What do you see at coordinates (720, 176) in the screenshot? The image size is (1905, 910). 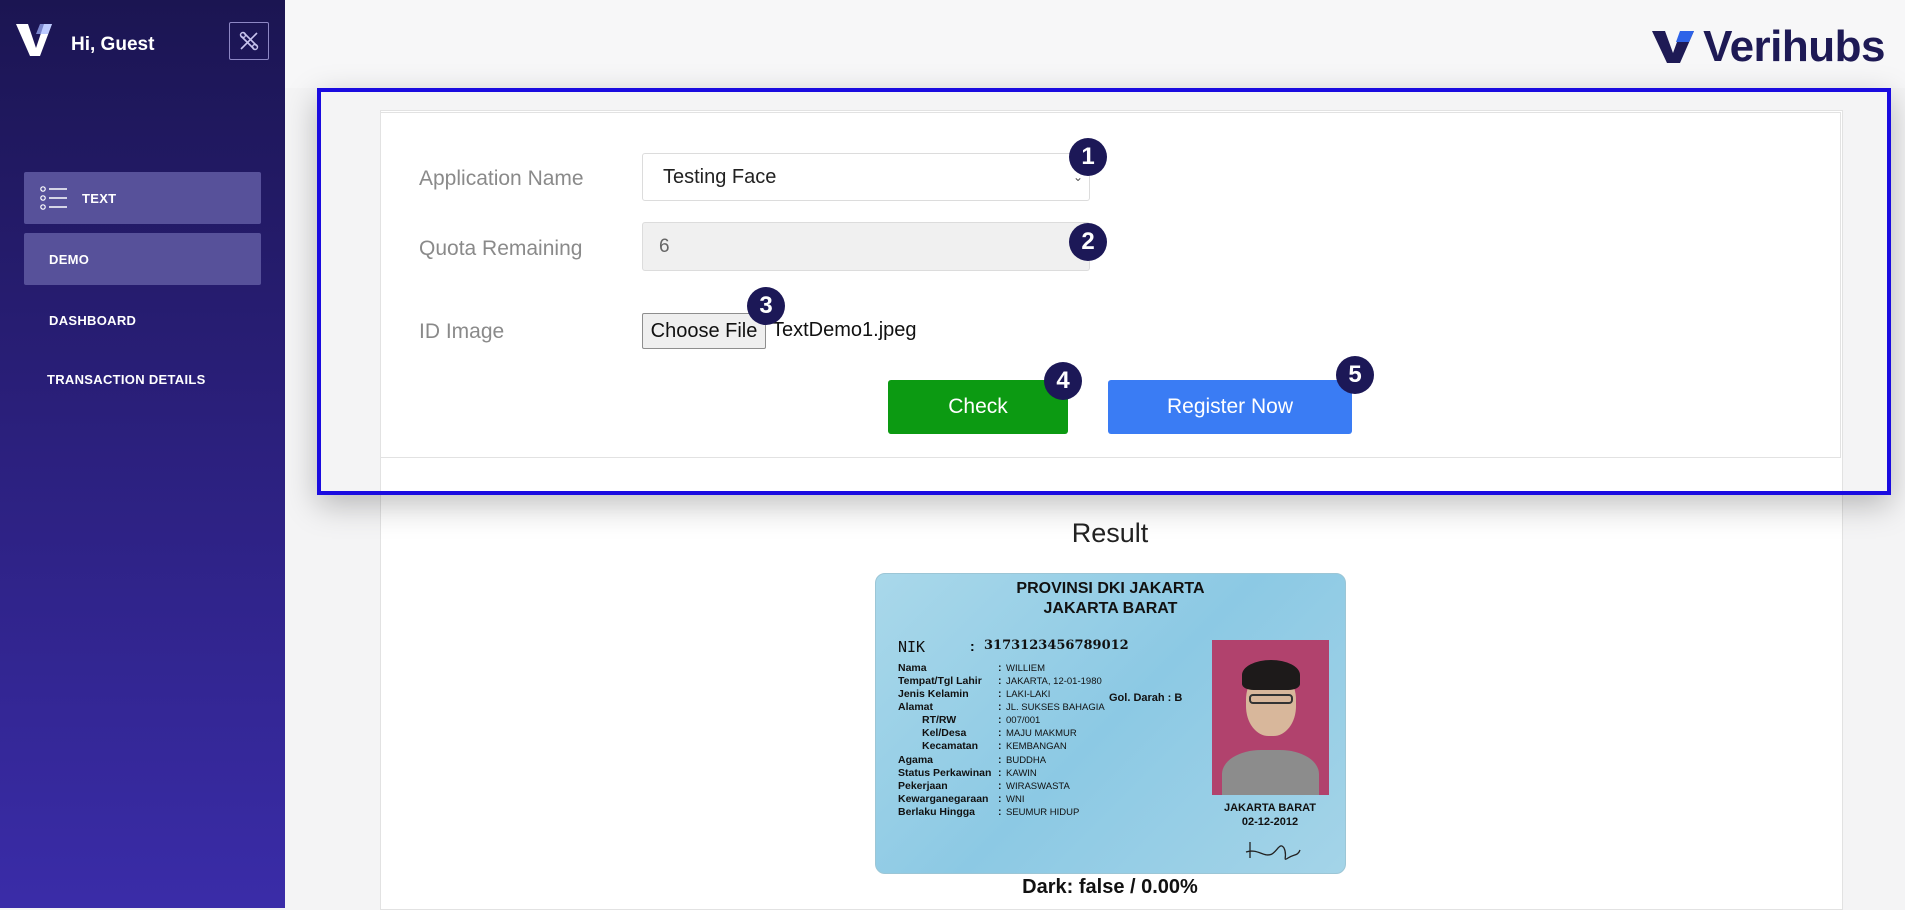 I see `application-name-value: Testing Face` at bounding box center [720, 176].